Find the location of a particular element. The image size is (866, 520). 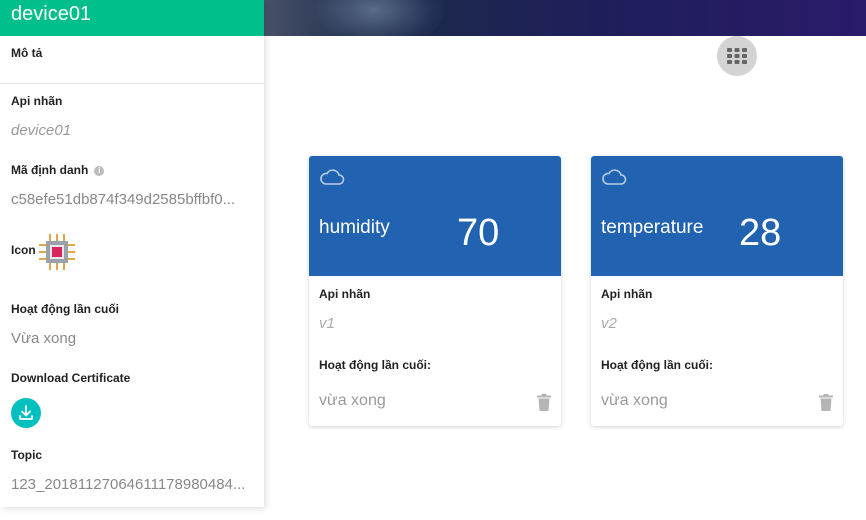

sensor-value: 28 is located at coordinates (760, 233).